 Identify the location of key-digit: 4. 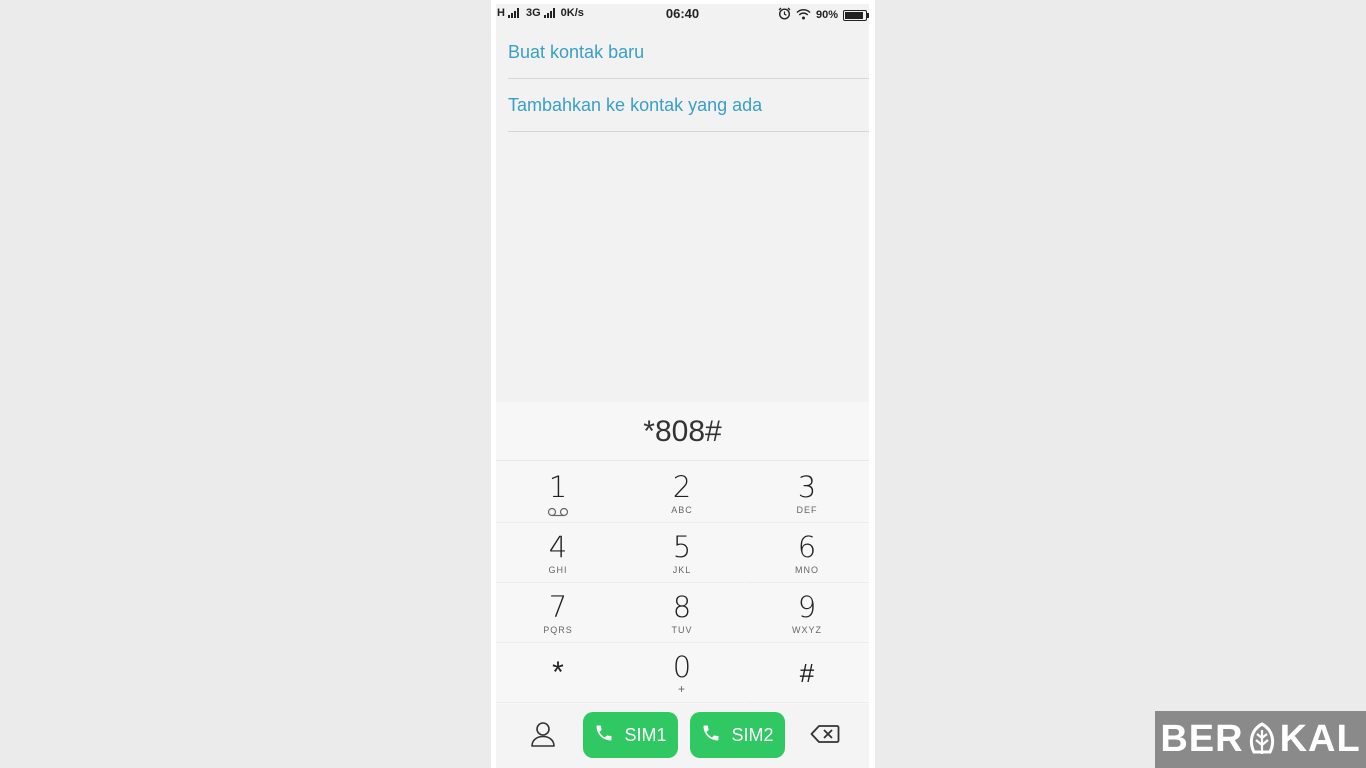
(558, 547).